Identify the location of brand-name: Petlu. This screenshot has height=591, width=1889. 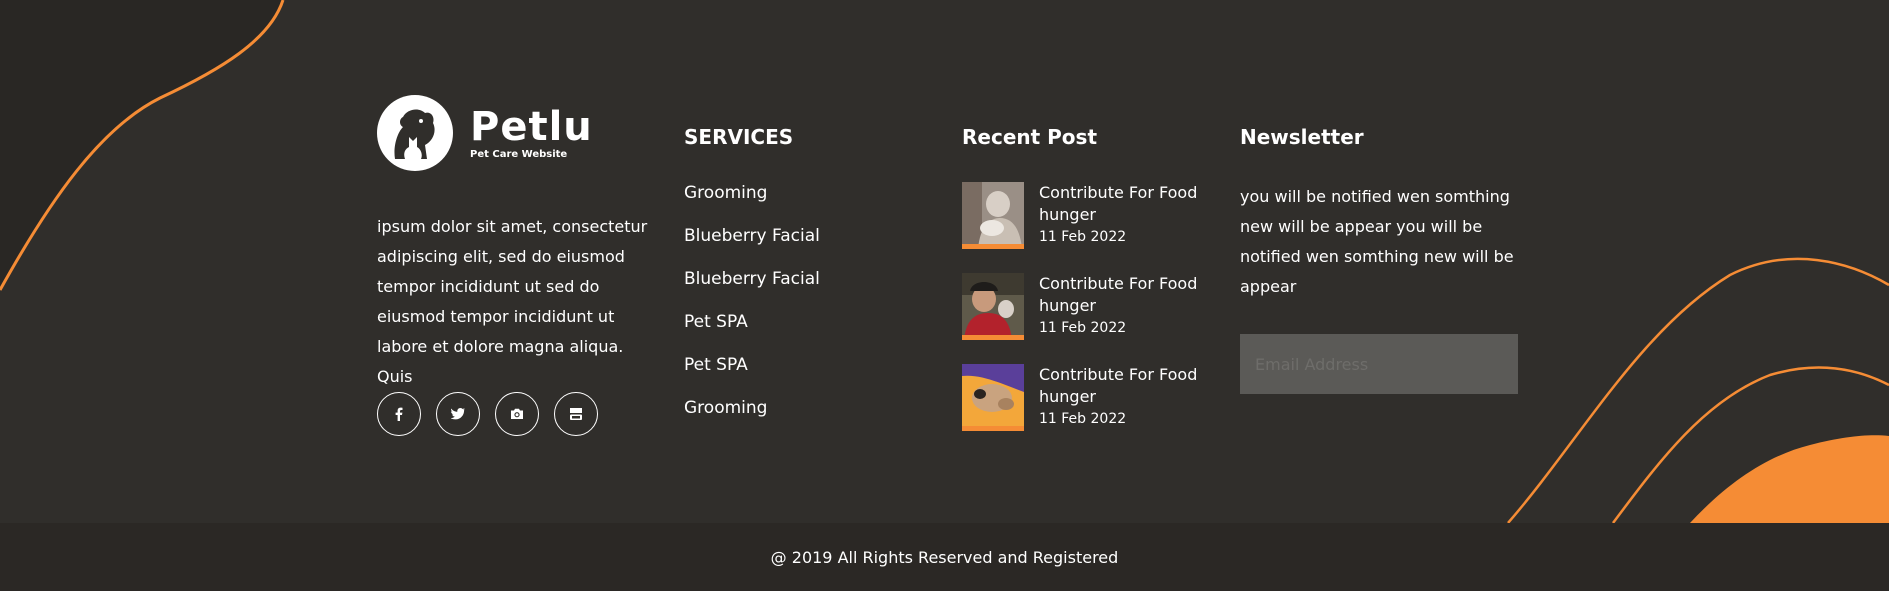
(531, 126).